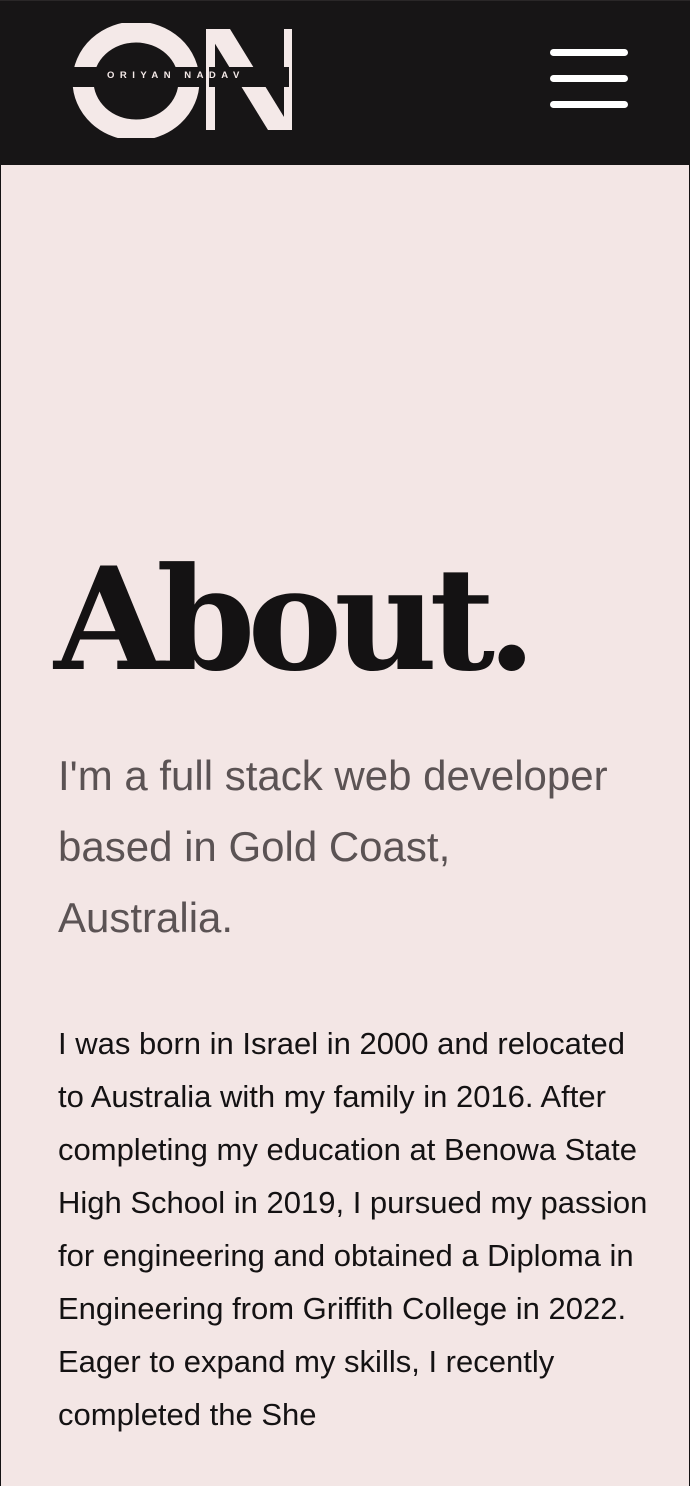  I want to click on hamburger-bar-middle, so click(589, 78).